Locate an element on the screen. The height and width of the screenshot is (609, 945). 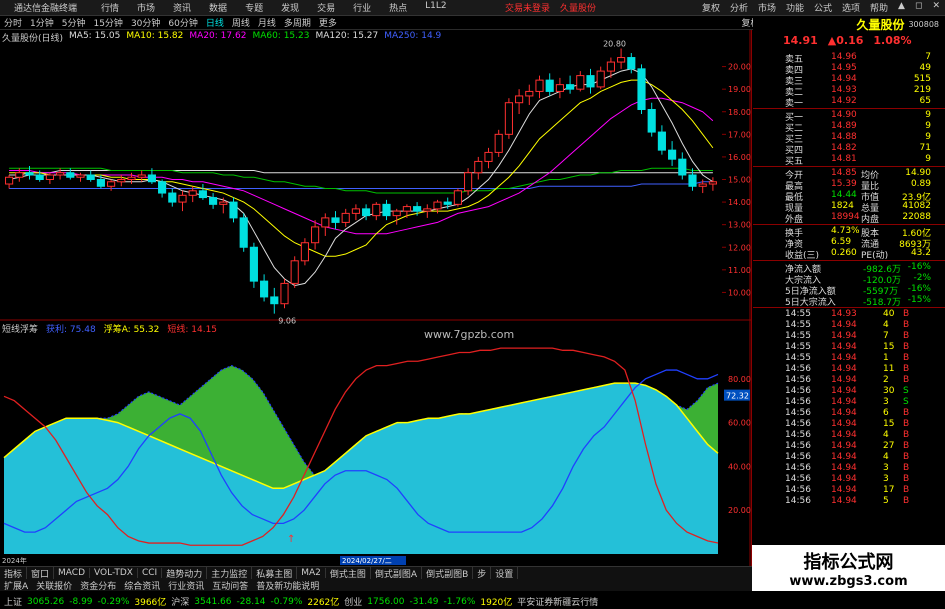
tick-volume: 2 is located at coordinates (886, 380).